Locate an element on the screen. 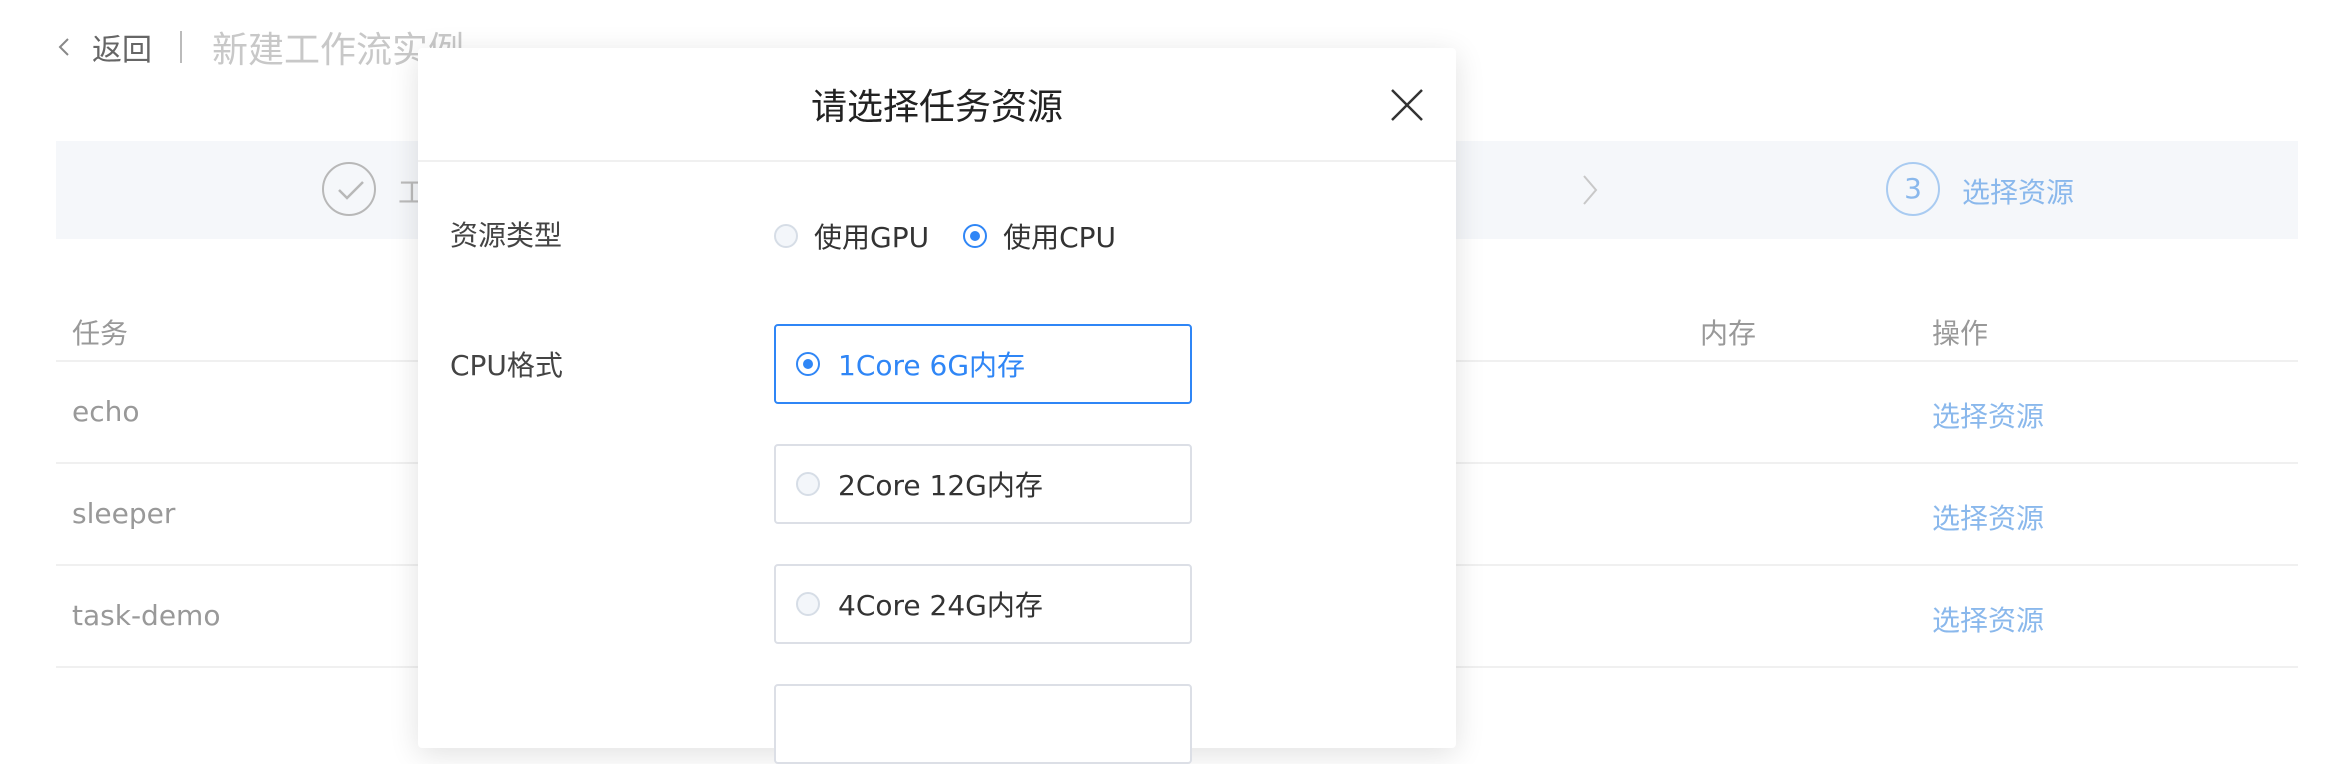 The width and height of the screenshot is (2348, 764). step-3-indicator: 3 is located at coordinates (1913, 189).